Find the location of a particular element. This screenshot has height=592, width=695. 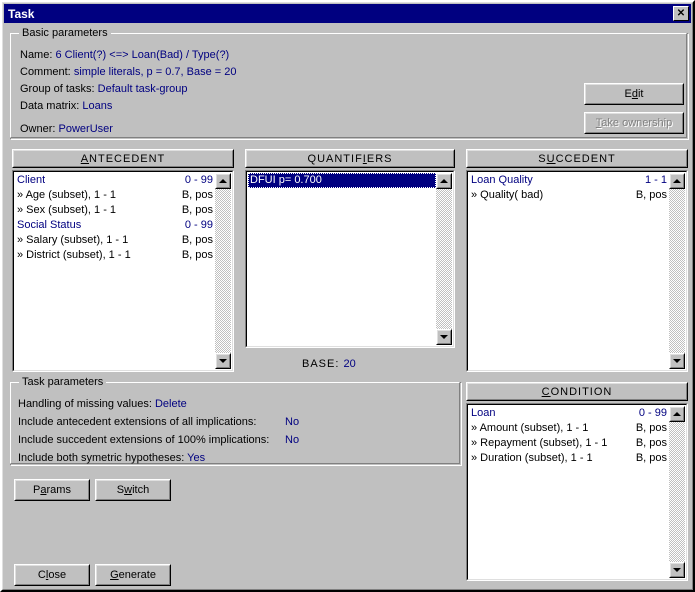

list-item: » Salary (subset), 1 - 1 B, pos is located at coordinates (115, 240).